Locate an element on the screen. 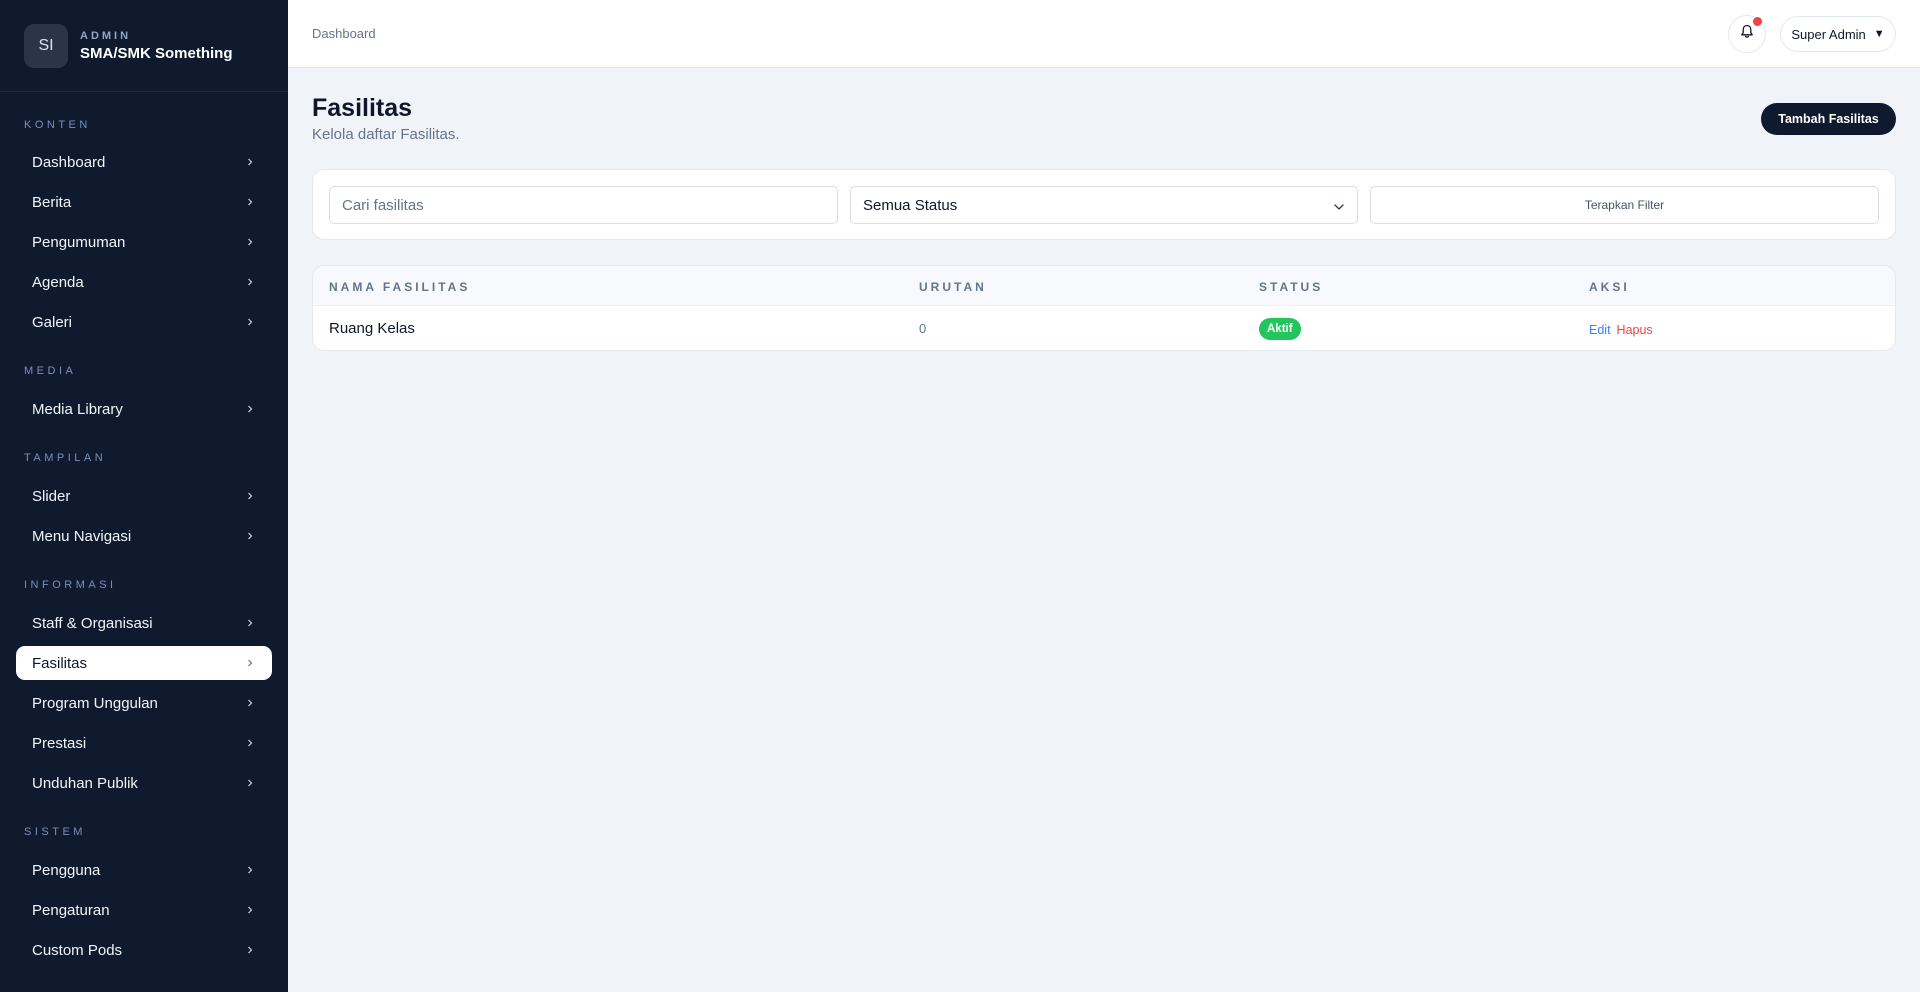  sidebar-item-label: Galeri is located at coordinates (52, 322).